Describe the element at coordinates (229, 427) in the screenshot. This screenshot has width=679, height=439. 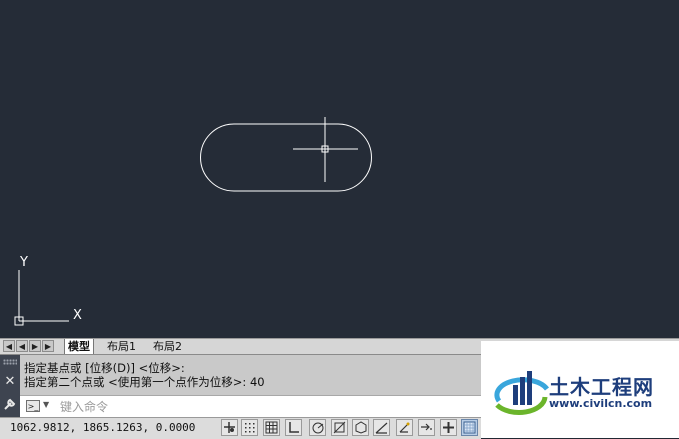
I see `infer-constraints-button` at that location.